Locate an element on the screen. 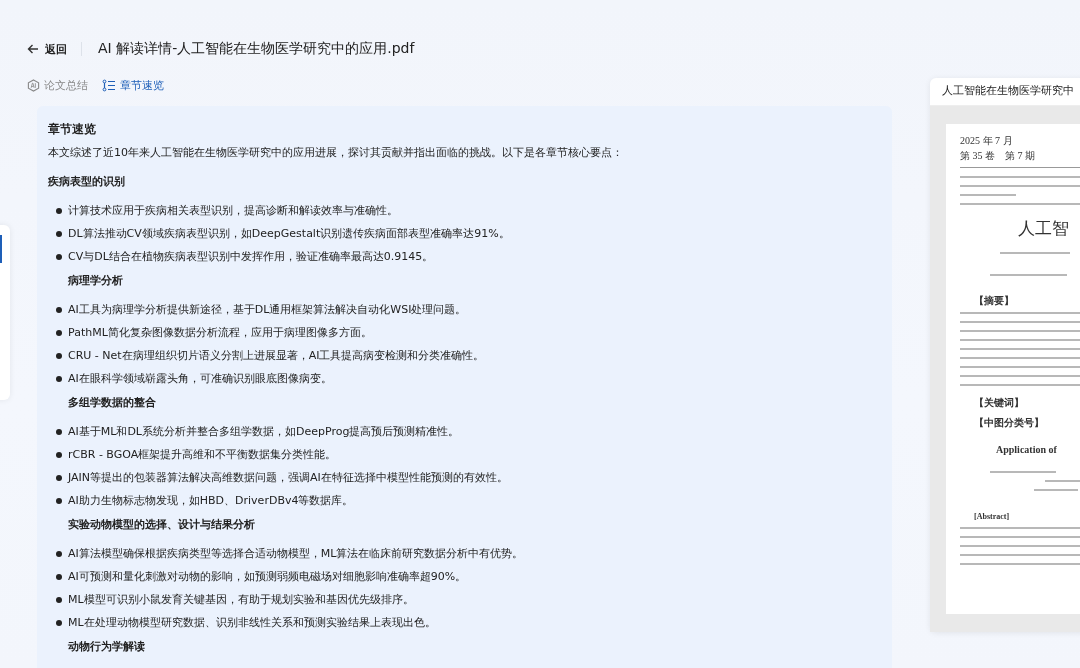  bullet-text: JAIN等提出的包装器算法解决高维数据问题，强调AI在特征选择中模型性能预测的有效性。 is located at coordinates (288, 477).